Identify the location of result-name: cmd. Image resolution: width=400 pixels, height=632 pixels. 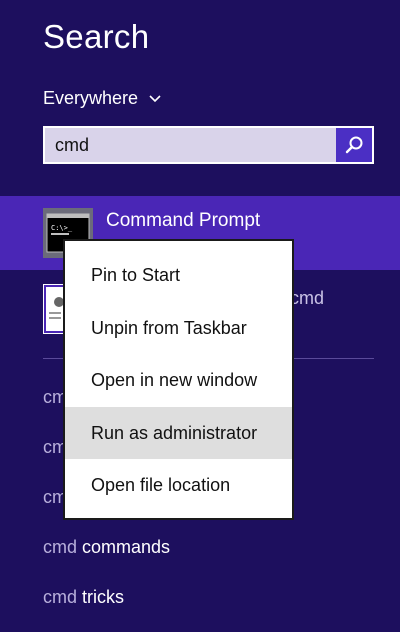
(307, 298).